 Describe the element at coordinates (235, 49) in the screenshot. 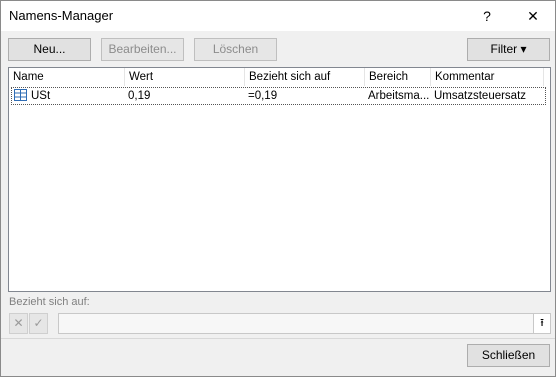

I see `delete-button: Löschen` at that location.